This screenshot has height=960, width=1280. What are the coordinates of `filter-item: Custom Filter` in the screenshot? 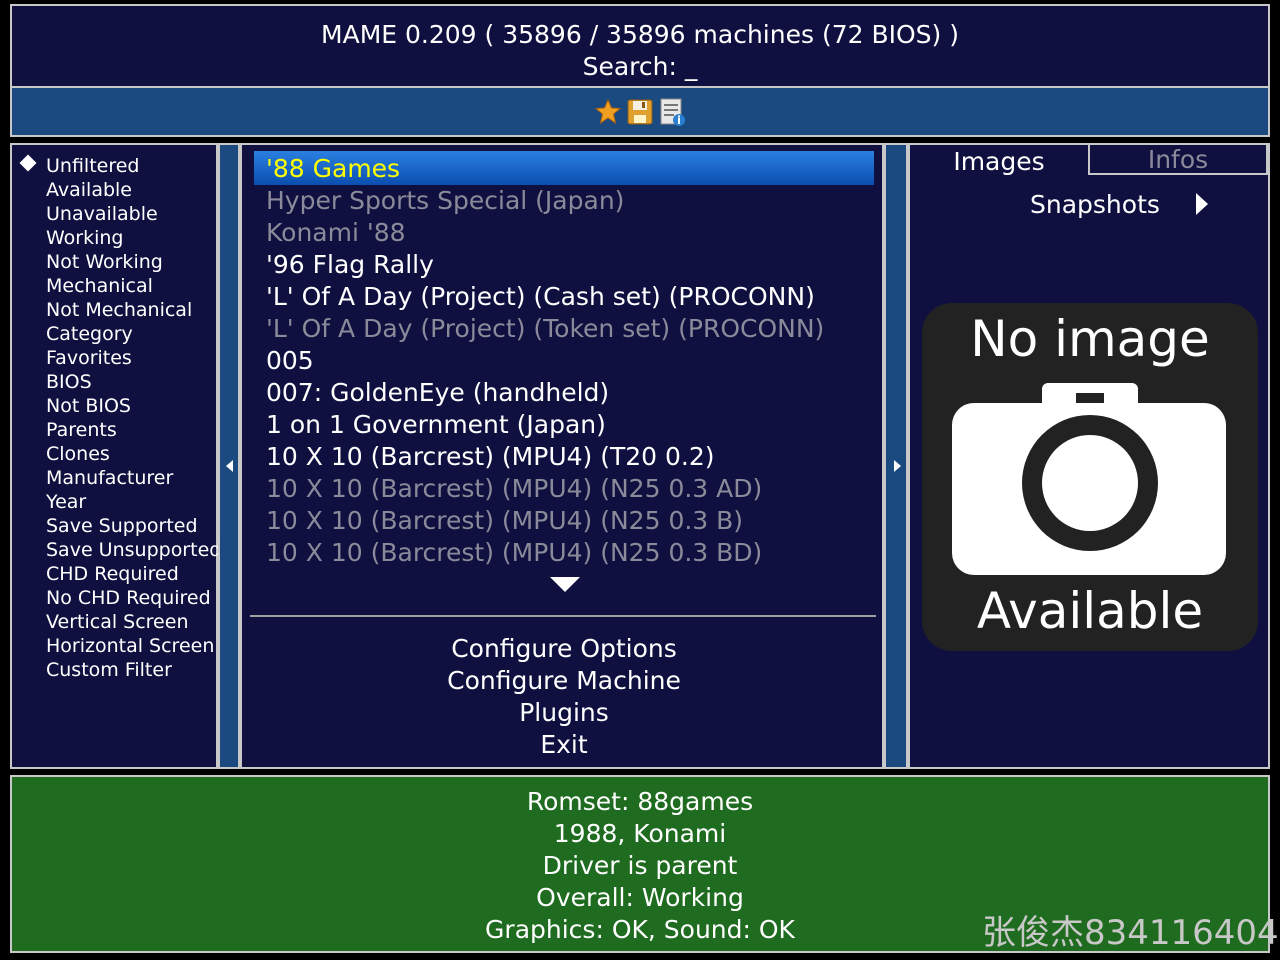 It's located at (109, 670).